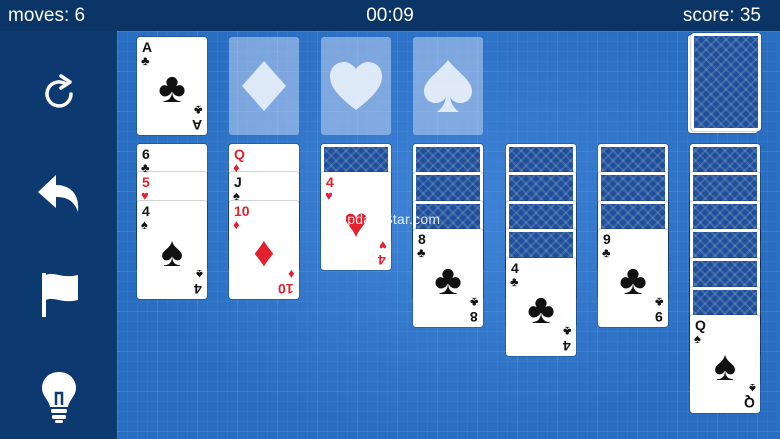  I want to click on card-suit-small: ♦, so click(236, 224).